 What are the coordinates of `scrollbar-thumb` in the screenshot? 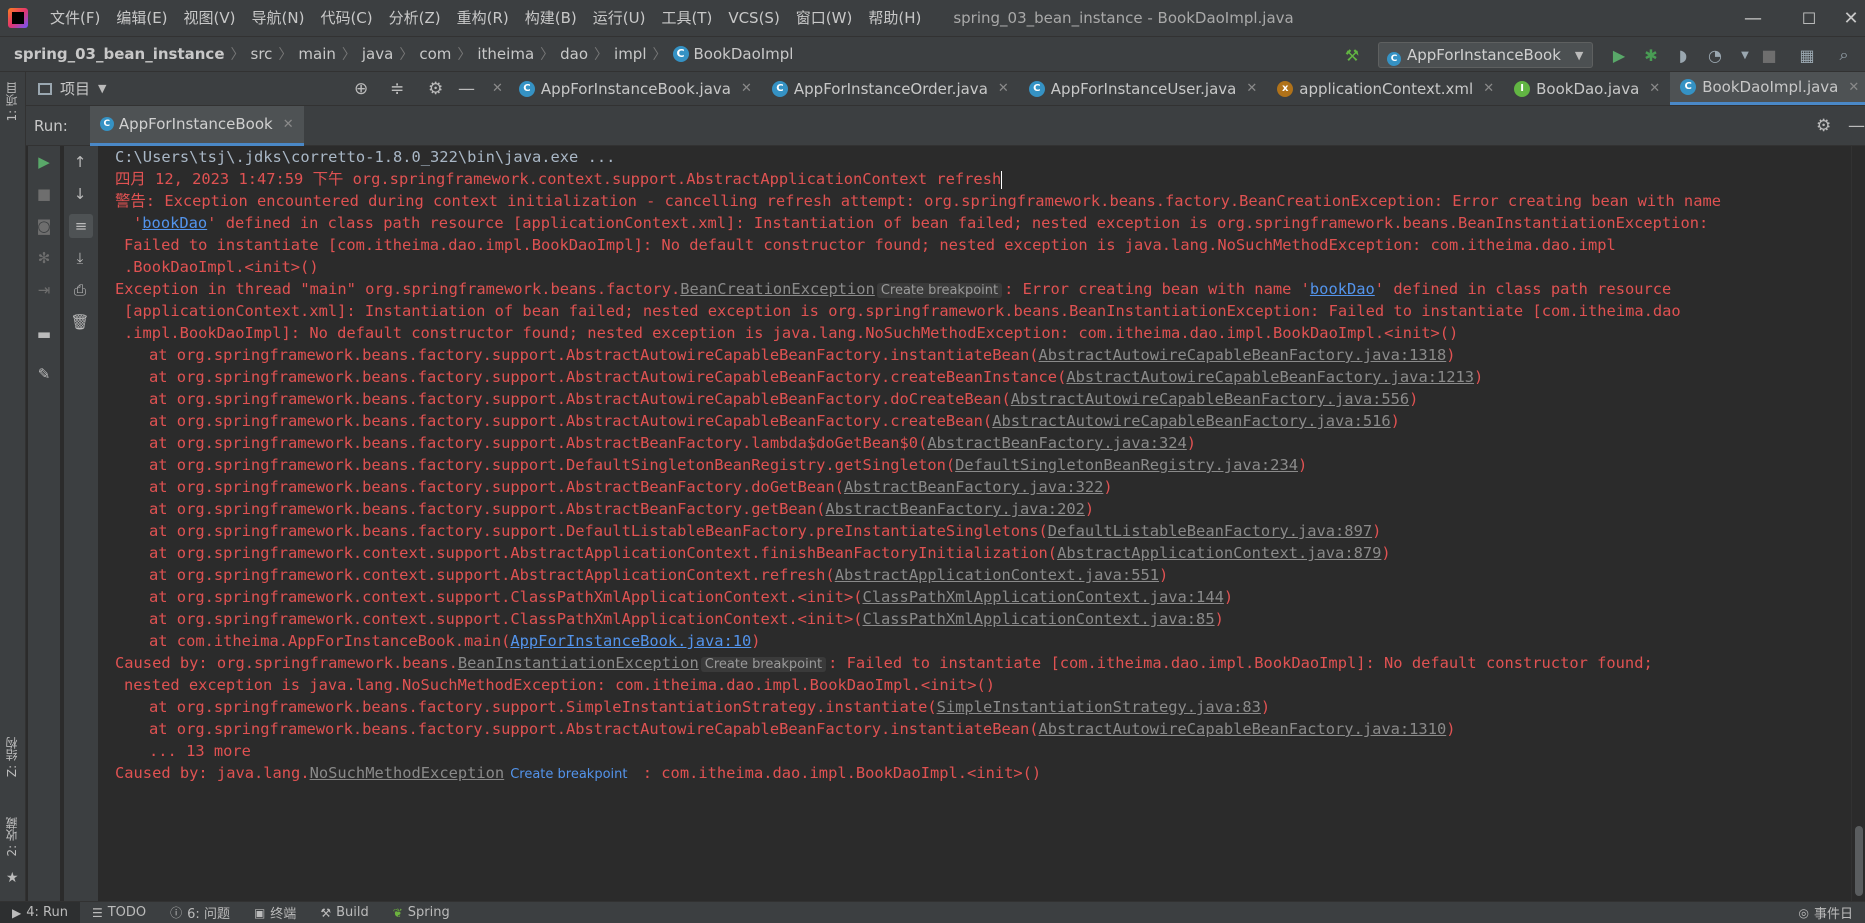 It's located at (1859, 861).